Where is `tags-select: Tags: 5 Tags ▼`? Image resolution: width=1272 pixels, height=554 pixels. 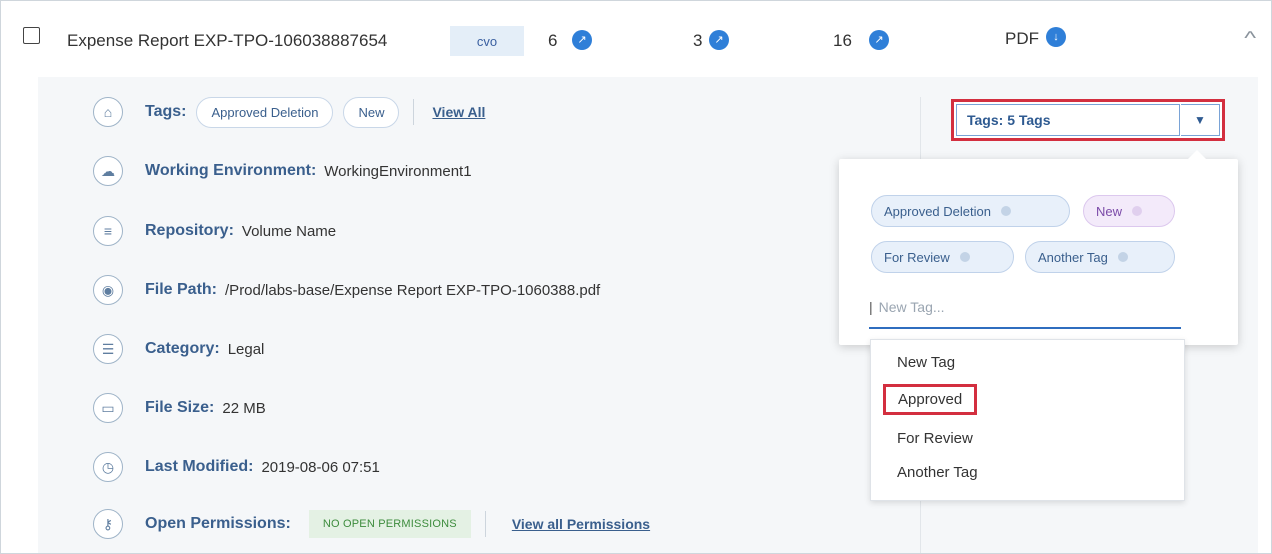 tags-select: Tags: 5 Tags ▼ is located at coordinates (1088, 120).